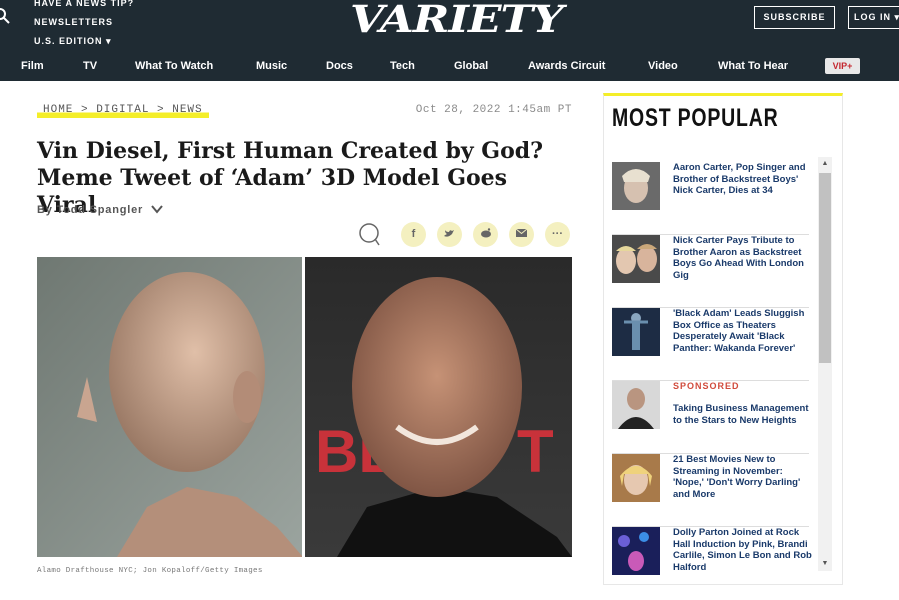 This screenshot has height=600, width=899. Describe the element at coordinates (706, 386) in the screenshot. I see `sponsored-label: SPONSORED` at that location.